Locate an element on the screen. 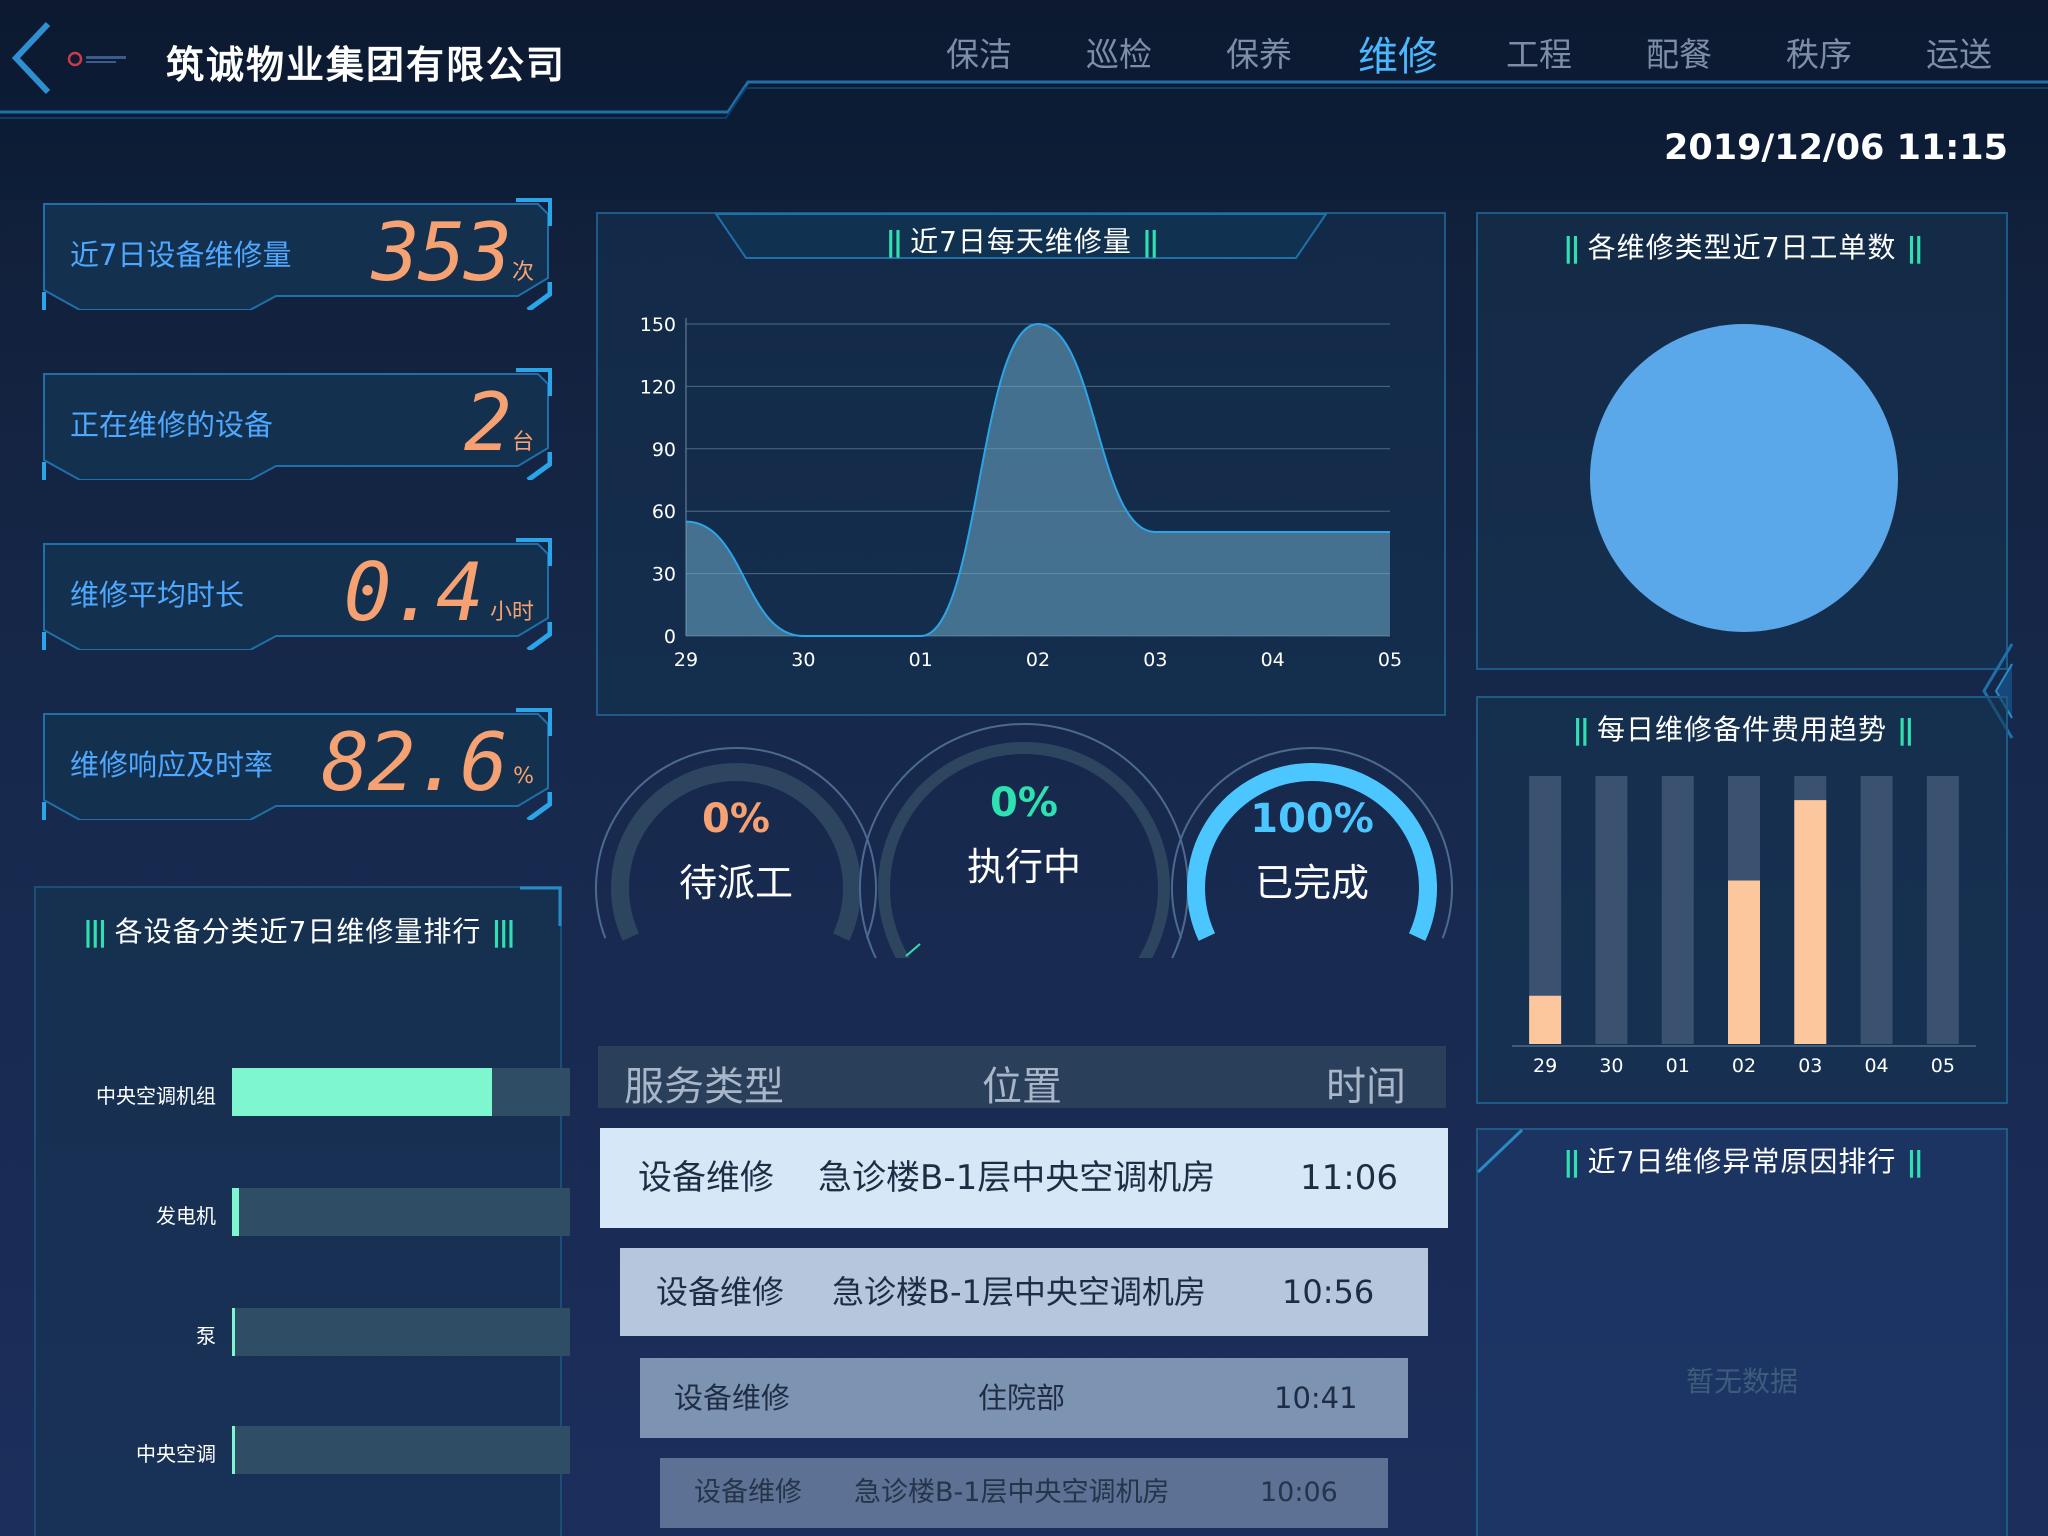 This screenshot has width=2048, height=1536. table-row: 设备维修 急诊楼B-1层中央空调机房 10:56 is located at coordinates (1024, 1292).